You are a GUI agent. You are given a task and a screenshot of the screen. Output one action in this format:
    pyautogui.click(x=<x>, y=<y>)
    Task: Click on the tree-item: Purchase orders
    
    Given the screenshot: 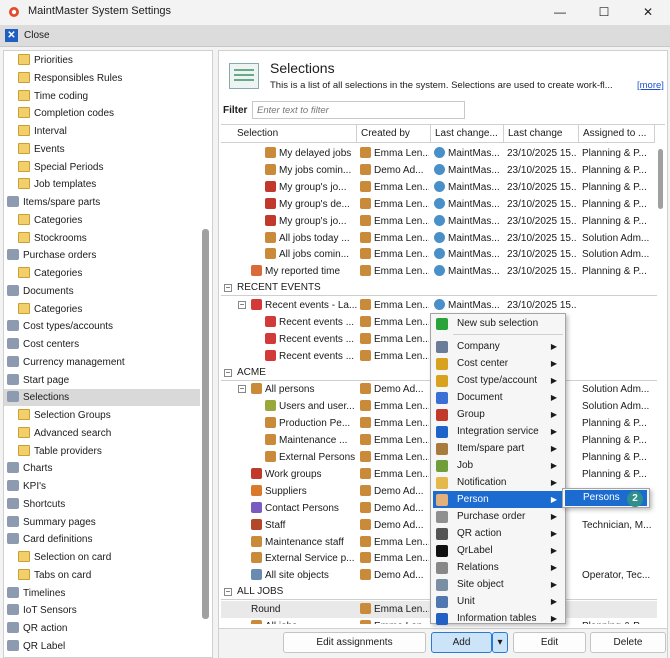 What is the action you would take?
    pyautogui.click(x=102, y=255)
    